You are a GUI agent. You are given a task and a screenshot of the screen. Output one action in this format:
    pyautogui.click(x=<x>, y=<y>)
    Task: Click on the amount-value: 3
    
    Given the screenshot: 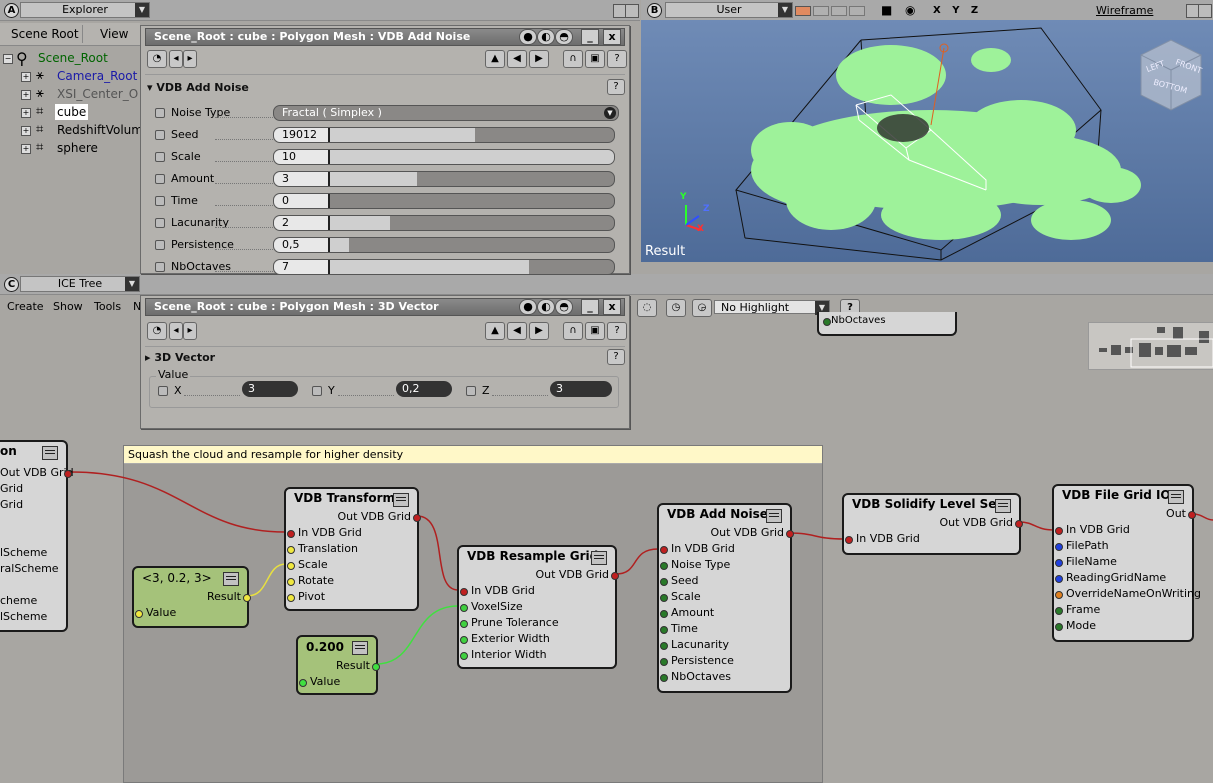 What is the action you would take?
    pyautogui.click(x=302, y=179)
    